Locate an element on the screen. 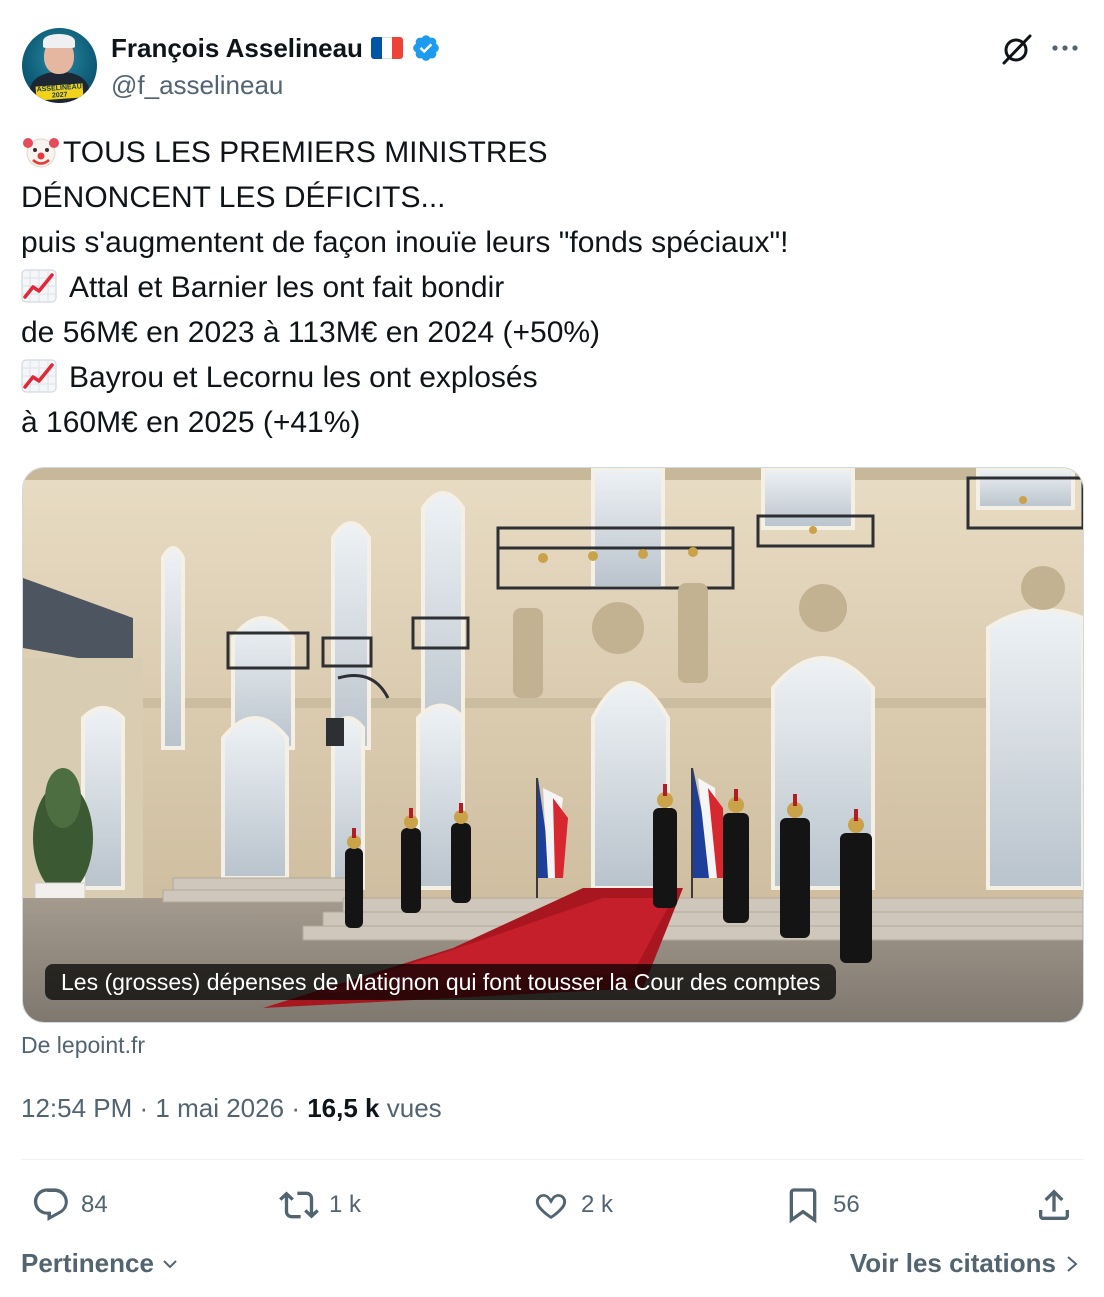 This screenshot has height=1297, width=1104. tweet-line-1-text: TOUS LES PREMIERS MINISTRES is located at coordinates (305, 152).